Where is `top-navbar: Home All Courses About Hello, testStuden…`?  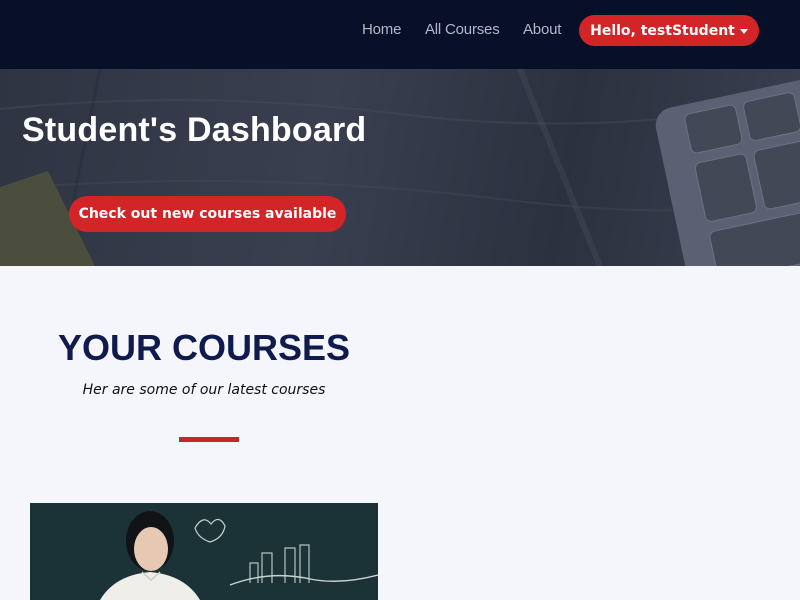
top-navbar: Home All Courses About Hello, testStuden… is located at coordinates (400, 34).